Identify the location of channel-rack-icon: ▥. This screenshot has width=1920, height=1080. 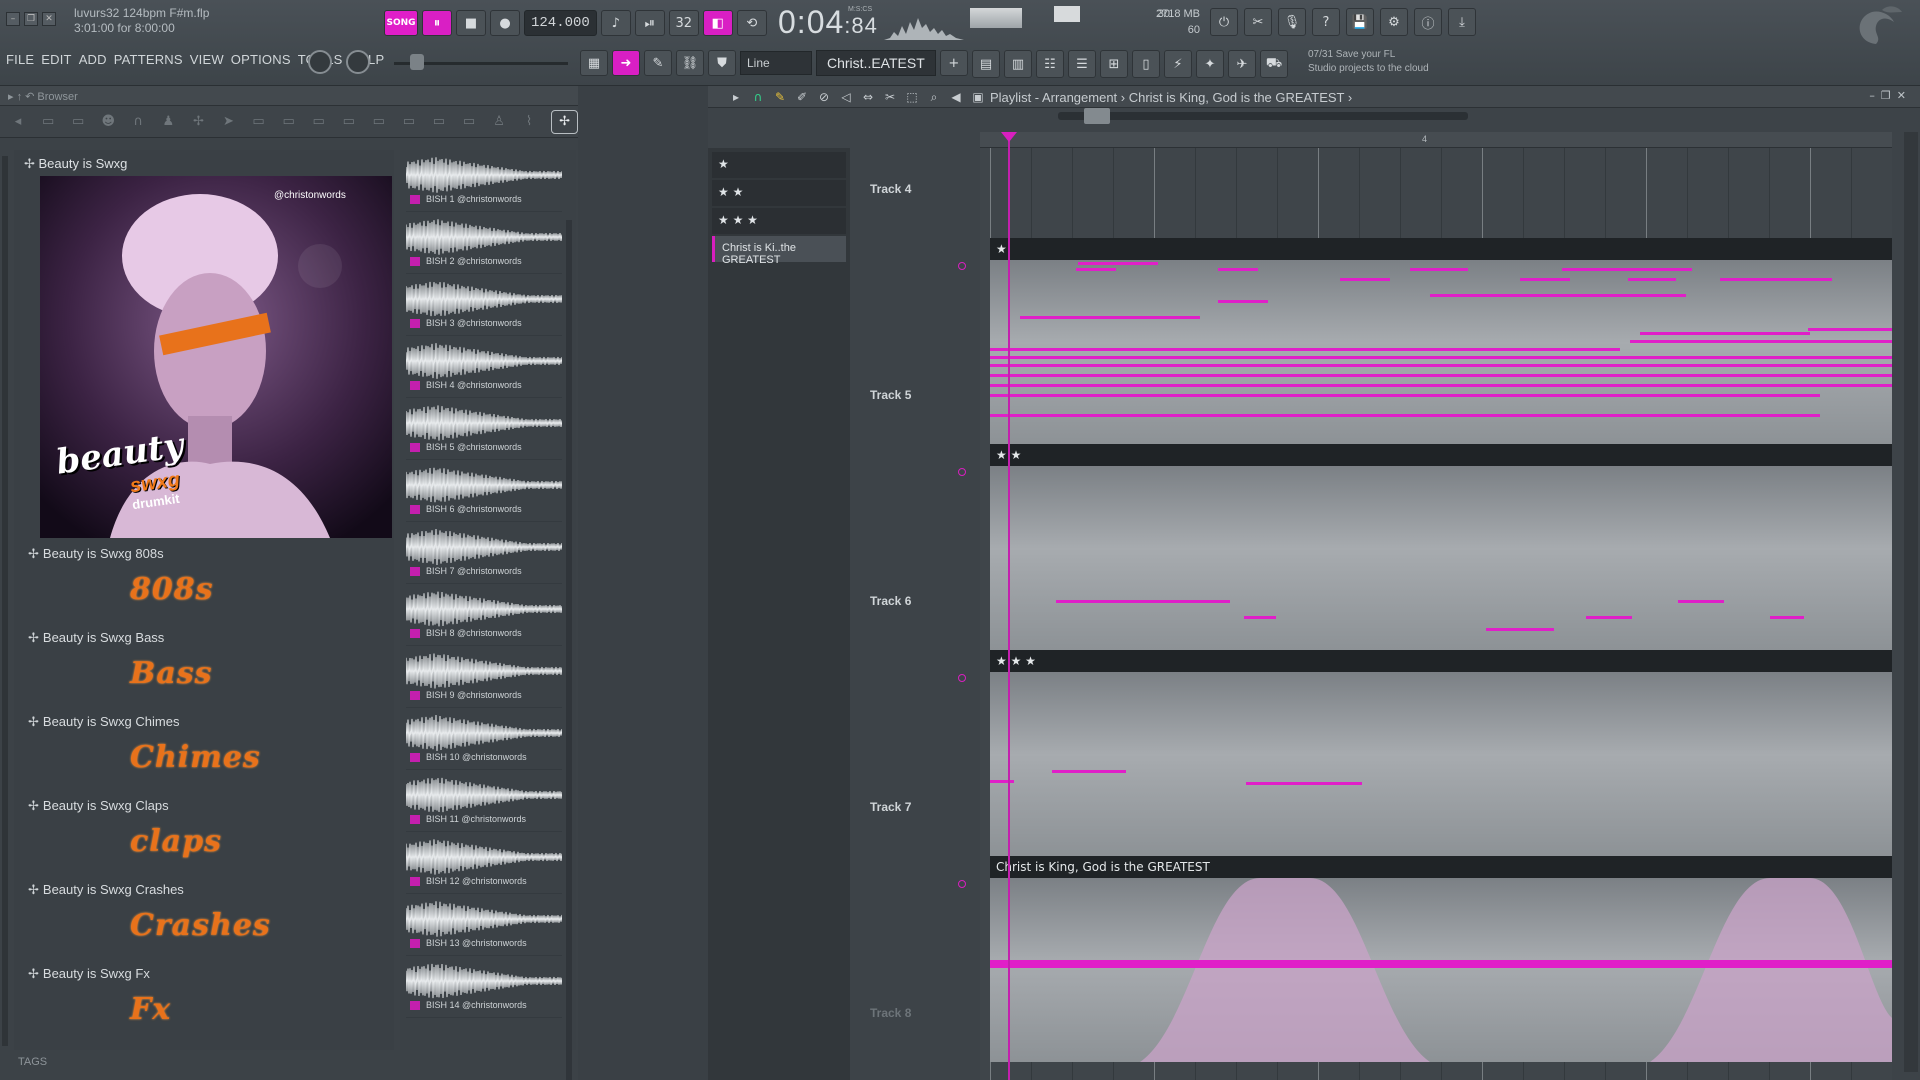
(1018, 64).